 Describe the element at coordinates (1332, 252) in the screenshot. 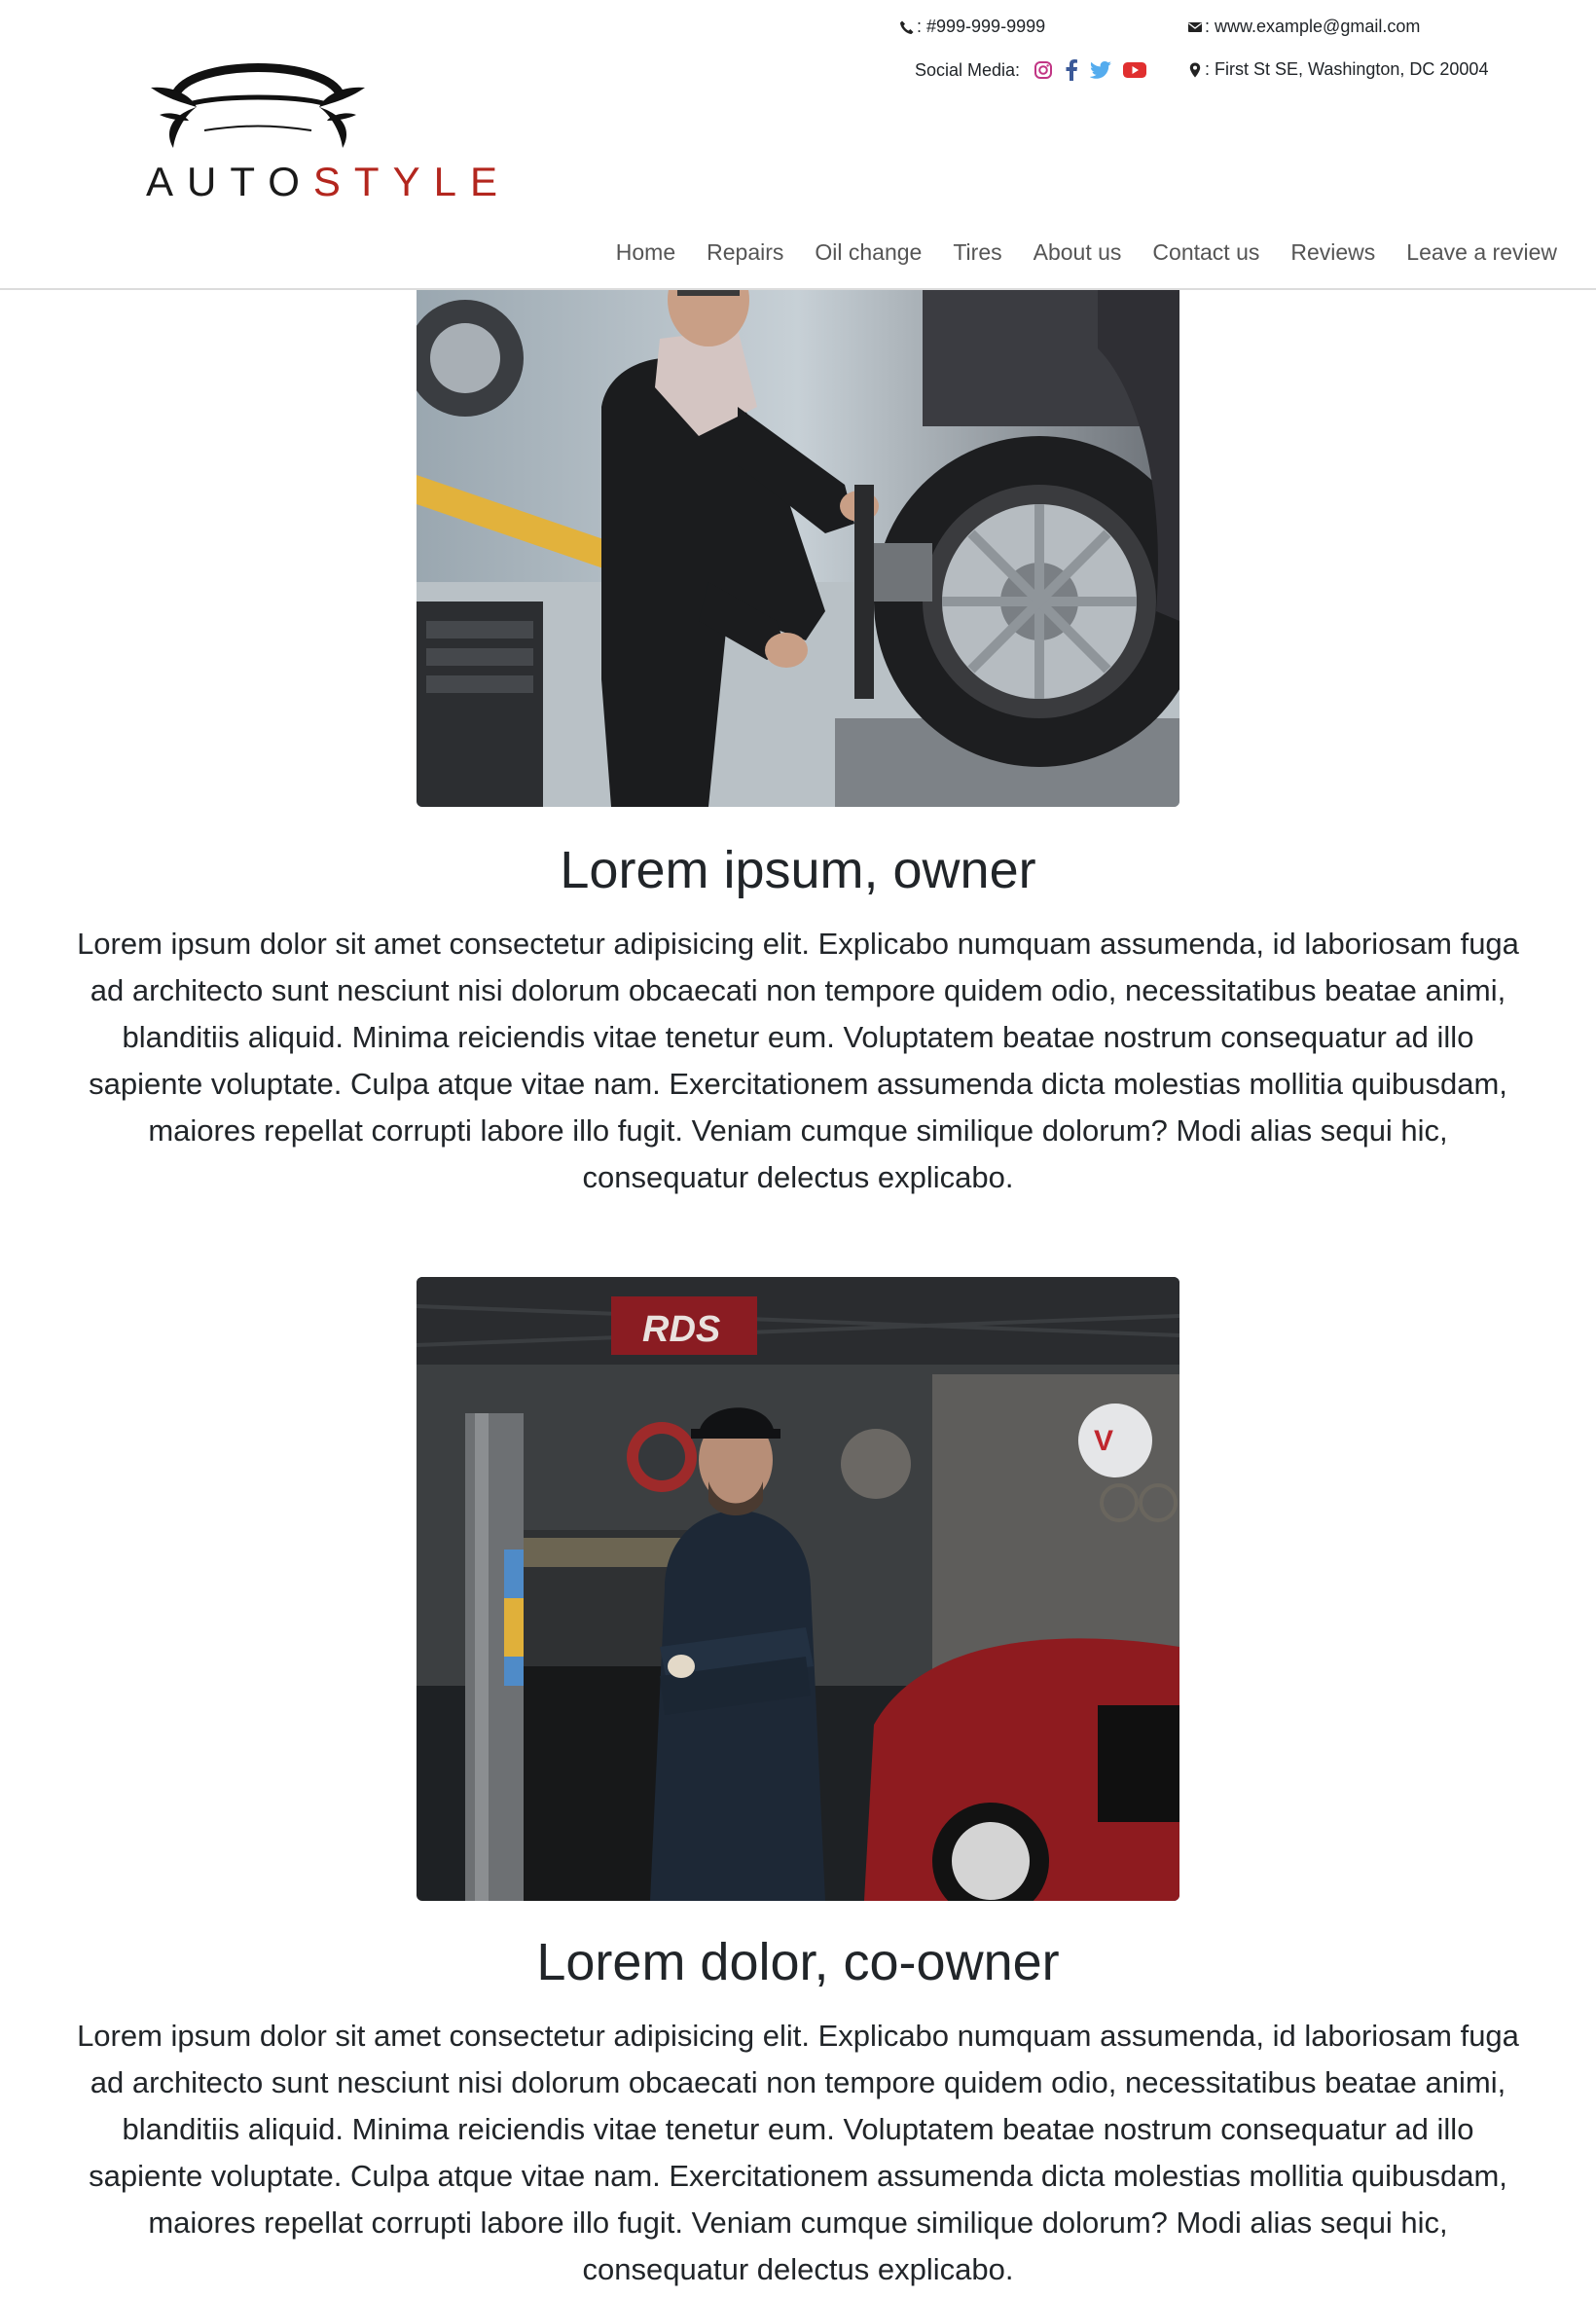

I see `nav-reviews: Reviews` at that location.